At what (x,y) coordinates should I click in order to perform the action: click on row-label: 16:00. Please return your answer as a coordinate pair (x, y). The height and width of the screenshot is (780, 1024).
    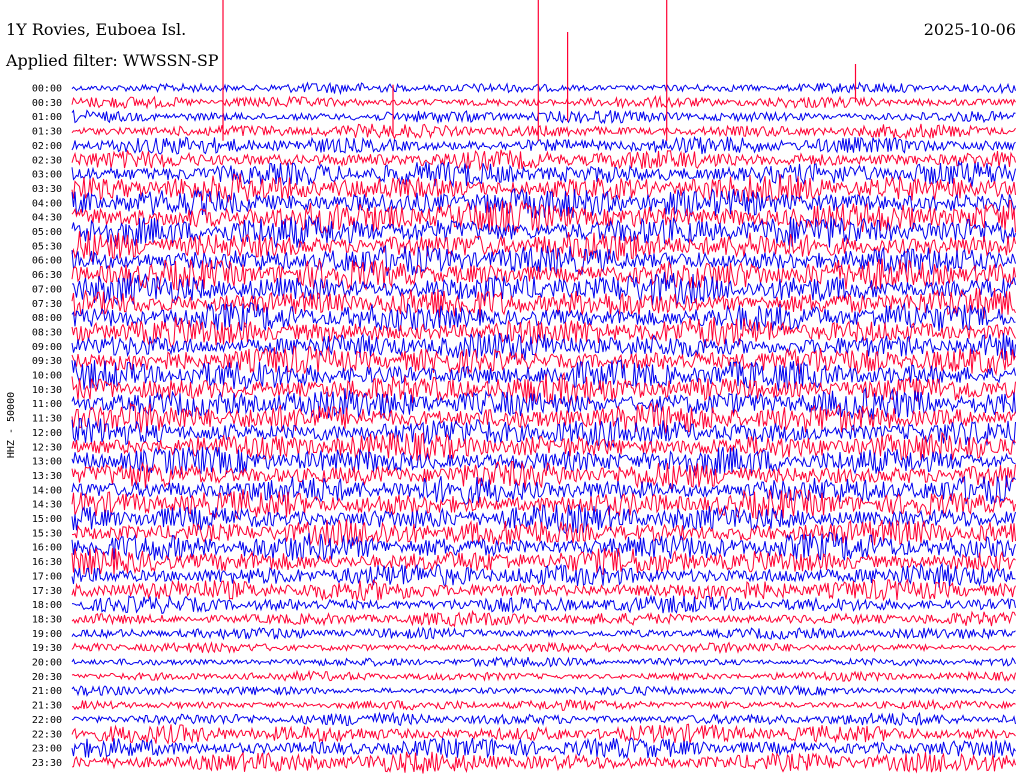
    Looking at the image, I should click on (47, 548).